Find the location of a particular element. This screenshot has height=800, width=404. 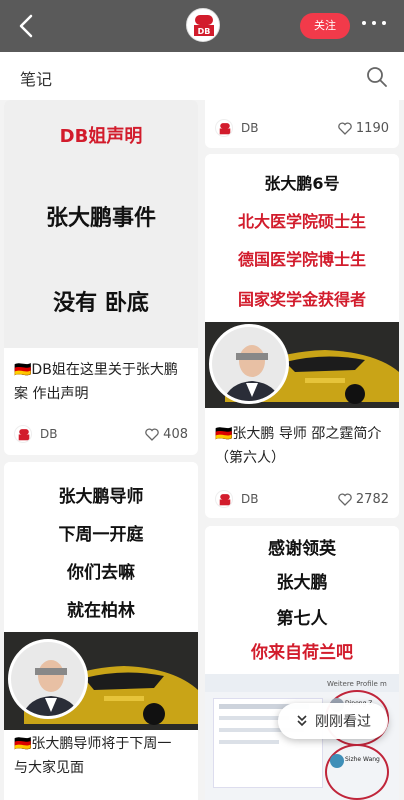

more-options-icon is located at coordinates (374, 23).